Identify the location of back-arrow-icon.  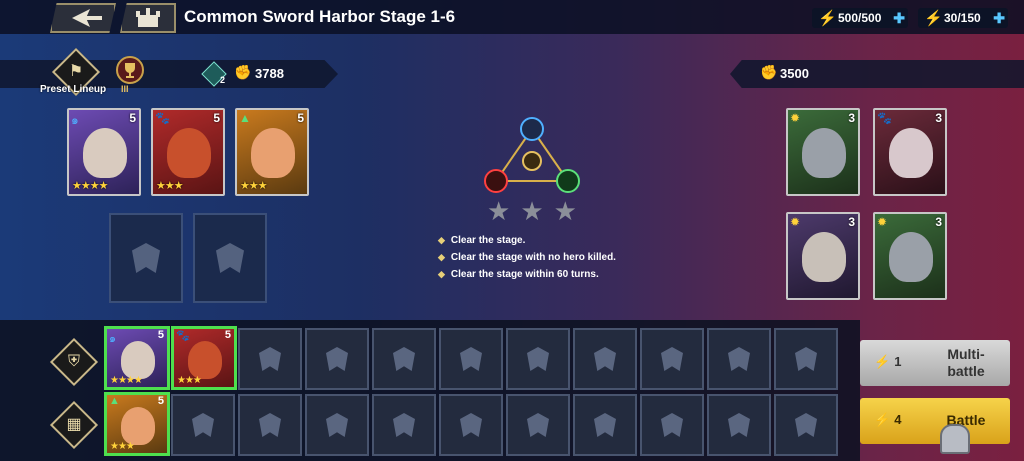
(87, 18).